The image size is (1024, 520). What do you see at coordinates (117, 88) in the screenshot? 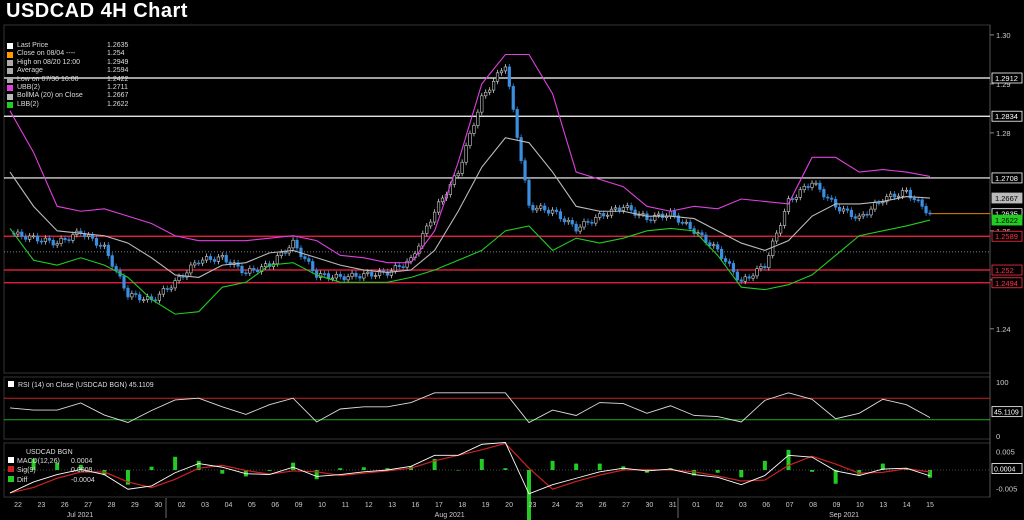
I see `legend-value: 1.2711` at bounding box center [117, 88].